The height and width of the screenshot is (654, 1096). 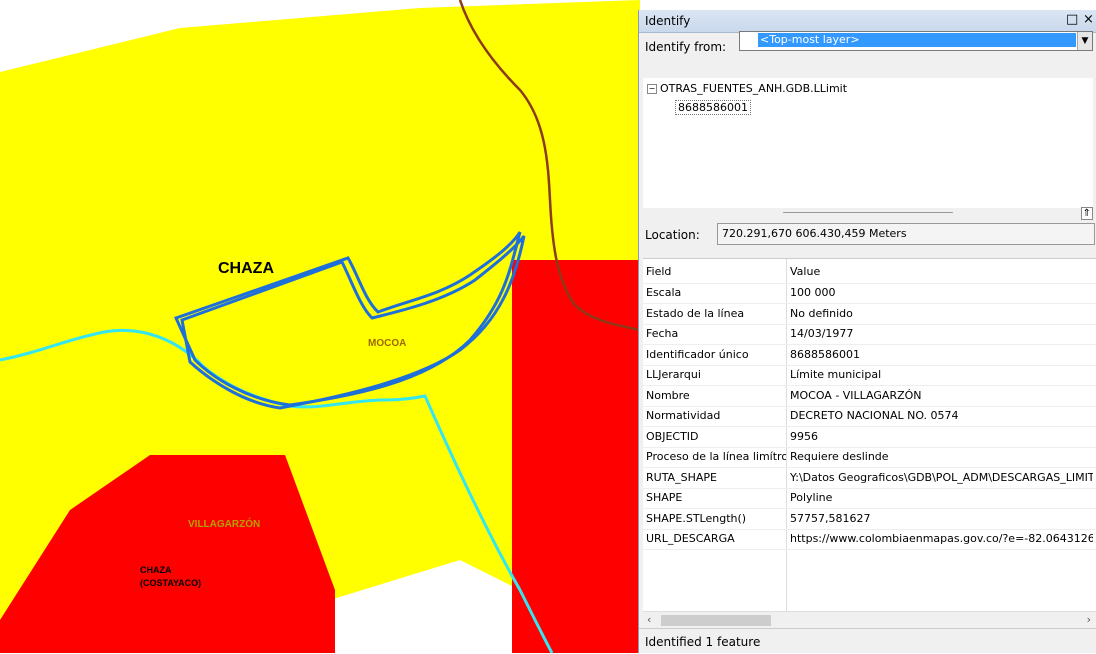 I want to click on value-cell: MOCOA - VILLAGARZÓN, so click(x=856, y=395).